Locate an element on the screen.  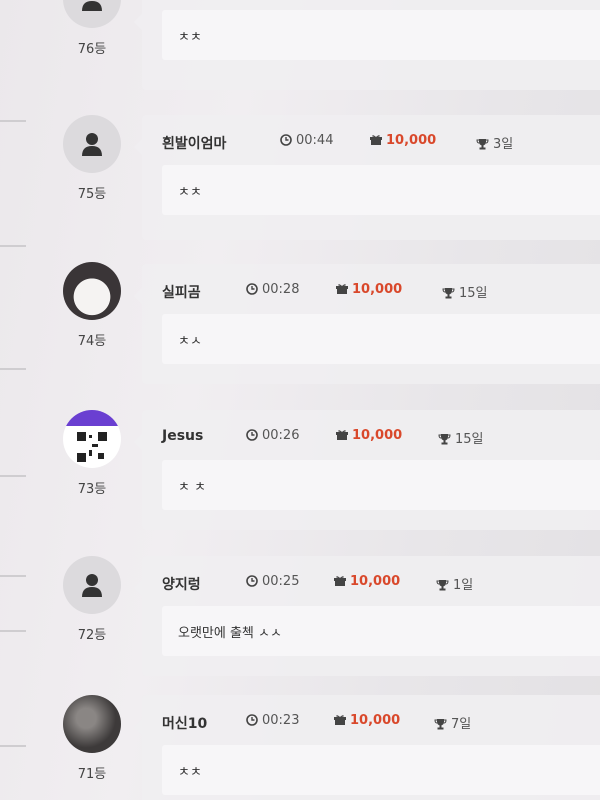
comment-box: 오랫만에 출첵 ㅅㅅ is located at coordinates (381, 631).